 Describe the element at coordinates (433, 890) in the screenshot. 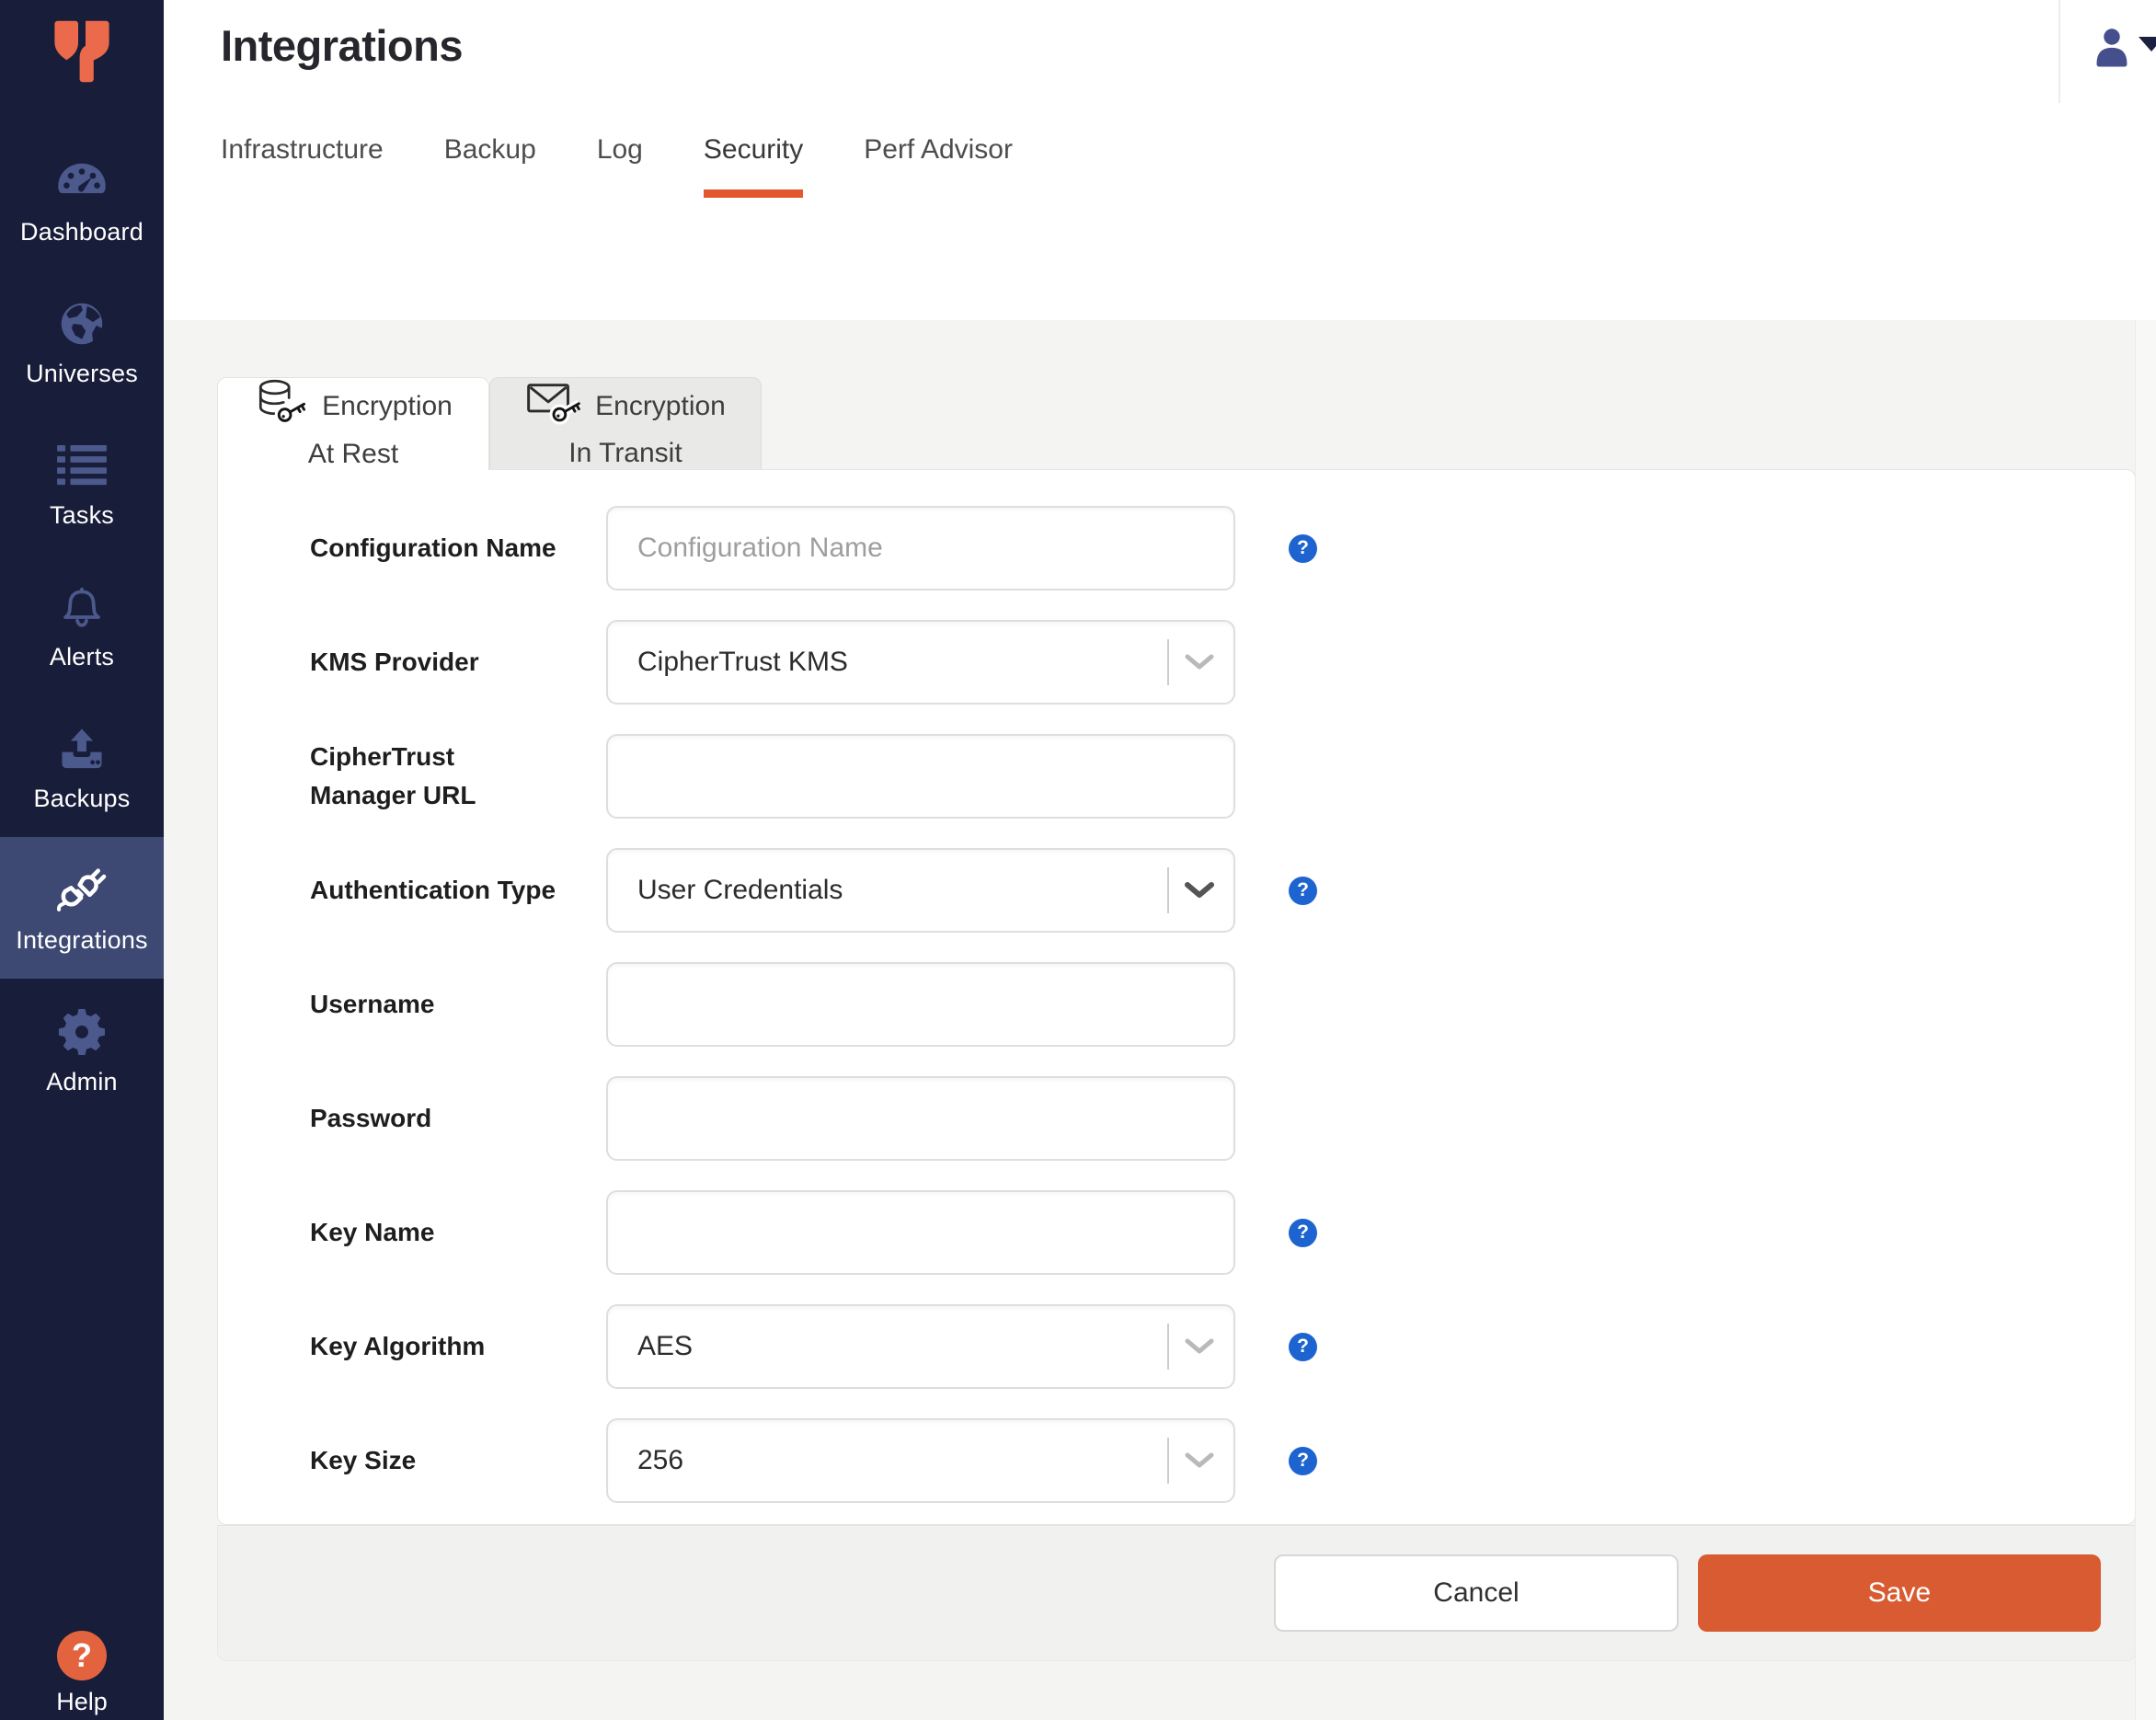

I see `authentication-type-label: Authentication Type` at that location.